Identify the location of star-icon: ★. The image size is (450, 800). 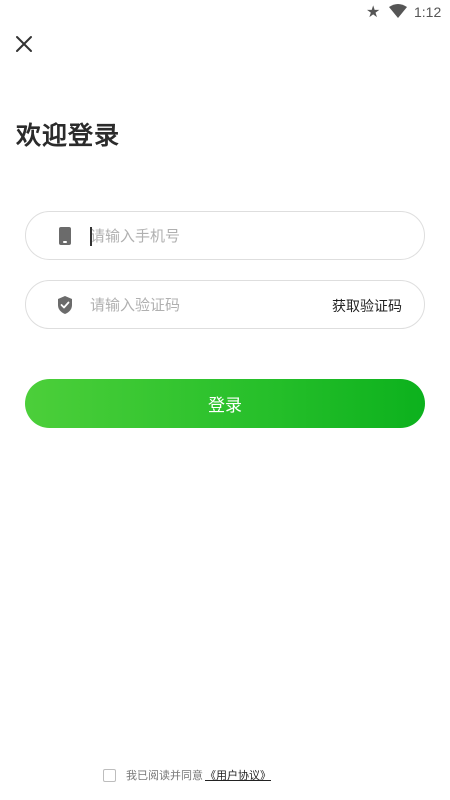
(373, 11).